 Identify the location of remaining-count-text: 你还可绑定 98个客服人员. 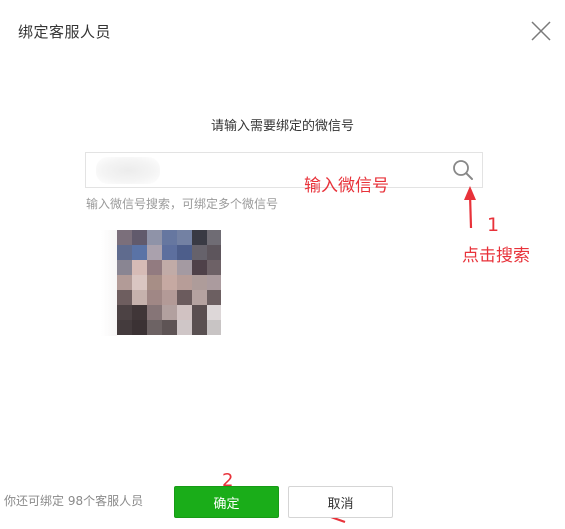
(74, 501).